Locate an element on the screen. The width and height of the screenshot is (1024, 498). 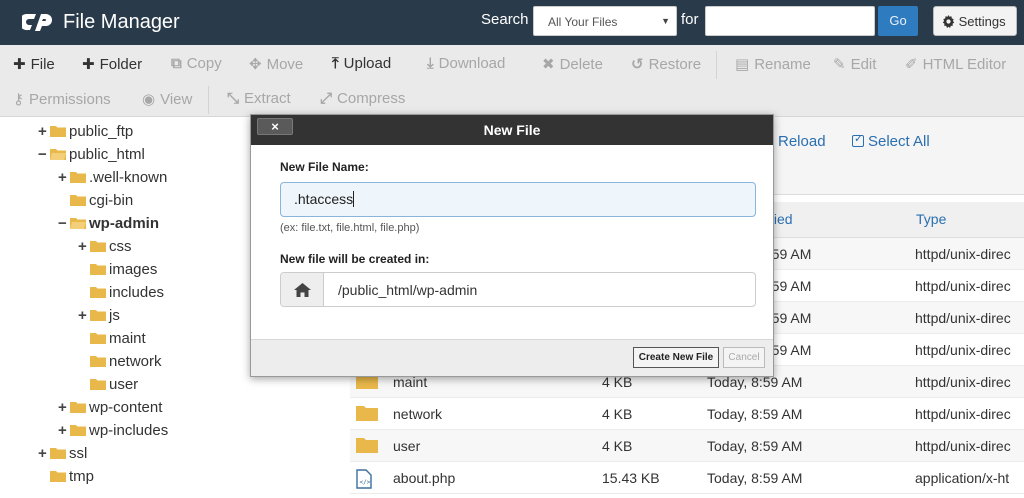
download-icon: ⤓ is located at coordinates (430, 63).